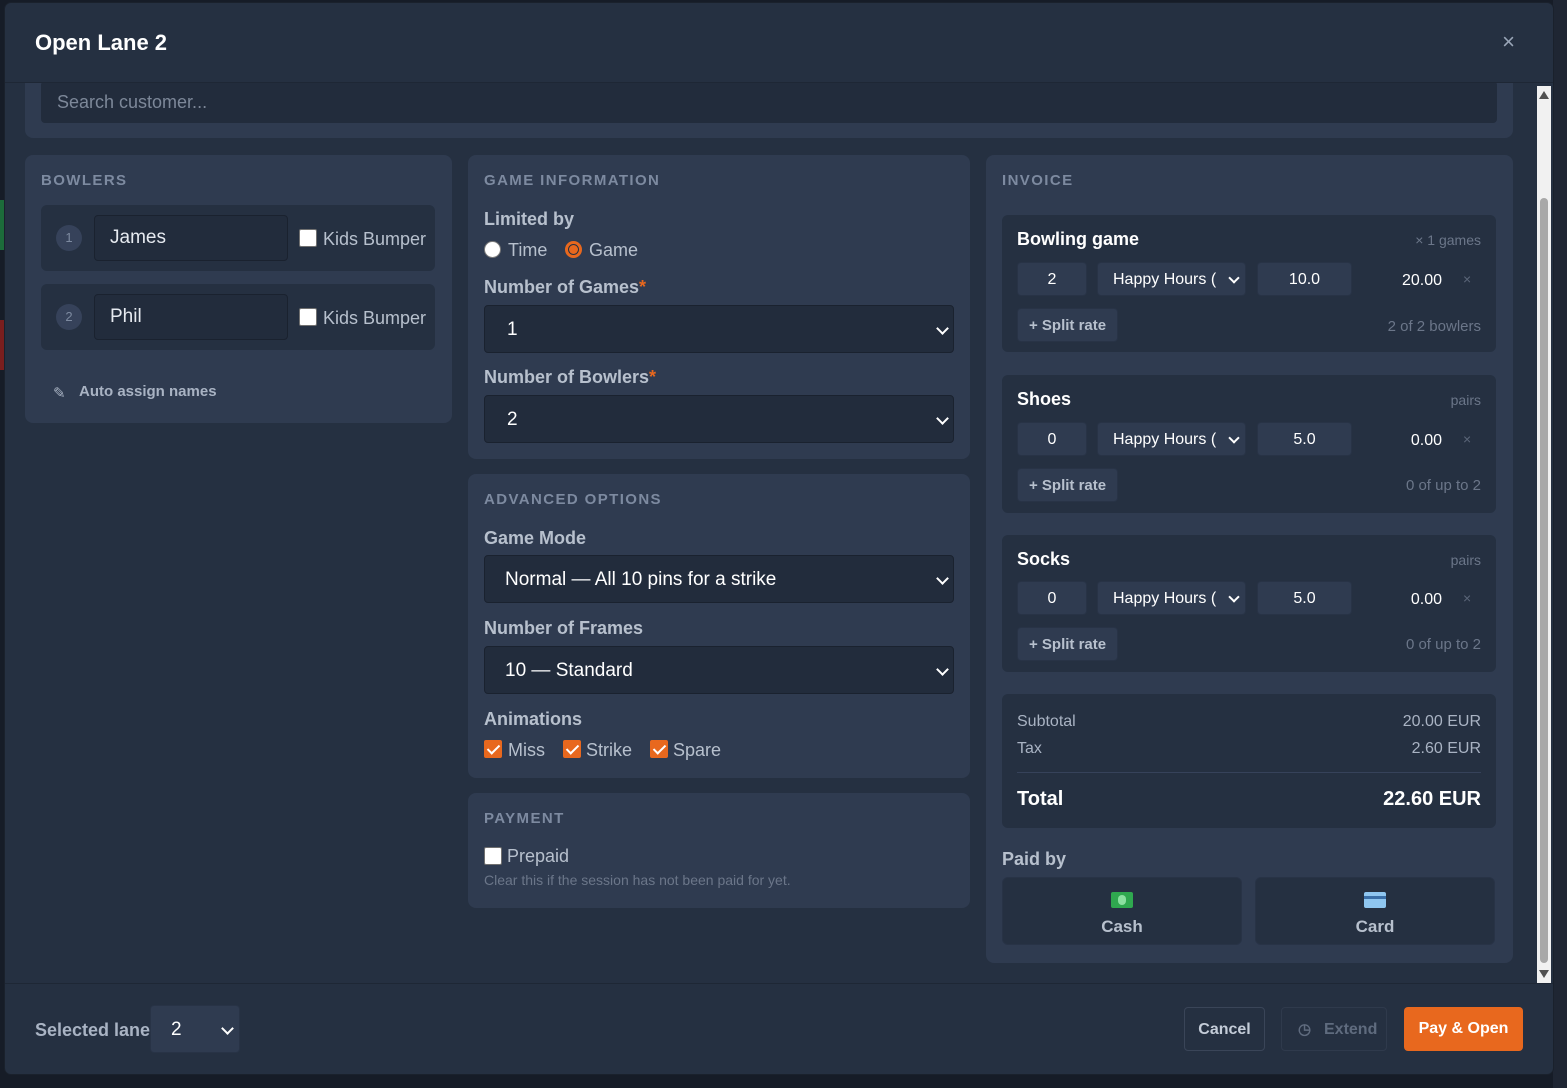 The width and height of the screenshot is (1567, 1088). I want to click on bowler-number: 2, so click(69, 317).